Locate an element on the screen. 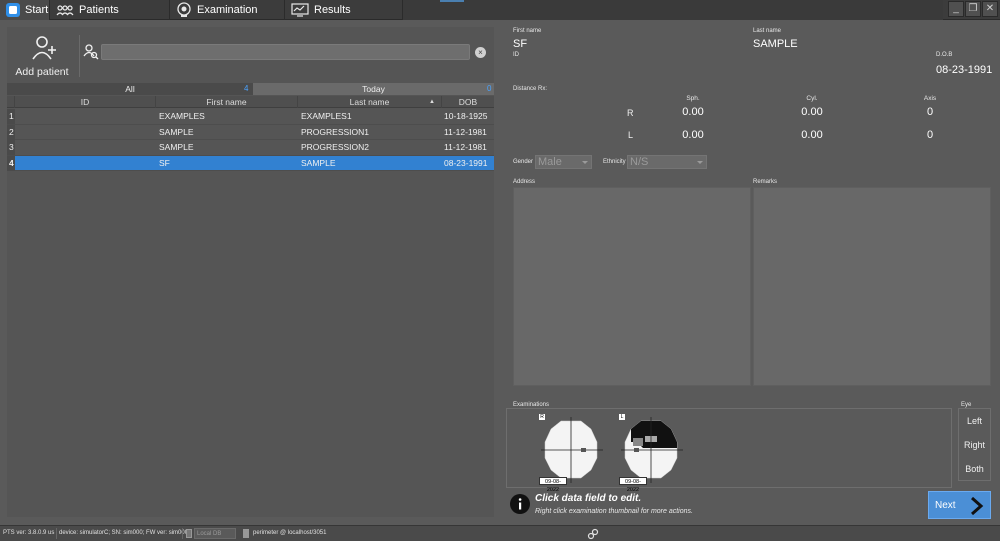 The height and width of the screenshot is (541, 1000). tab-examination-label: Examination is located at coordinates (227, 10).